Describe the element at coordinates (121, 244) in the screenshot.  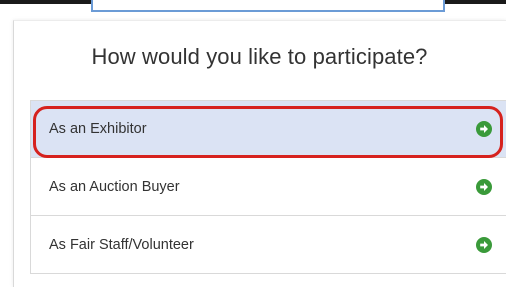
I see `option-label: As Fair Staff/Volunteer` at that location.